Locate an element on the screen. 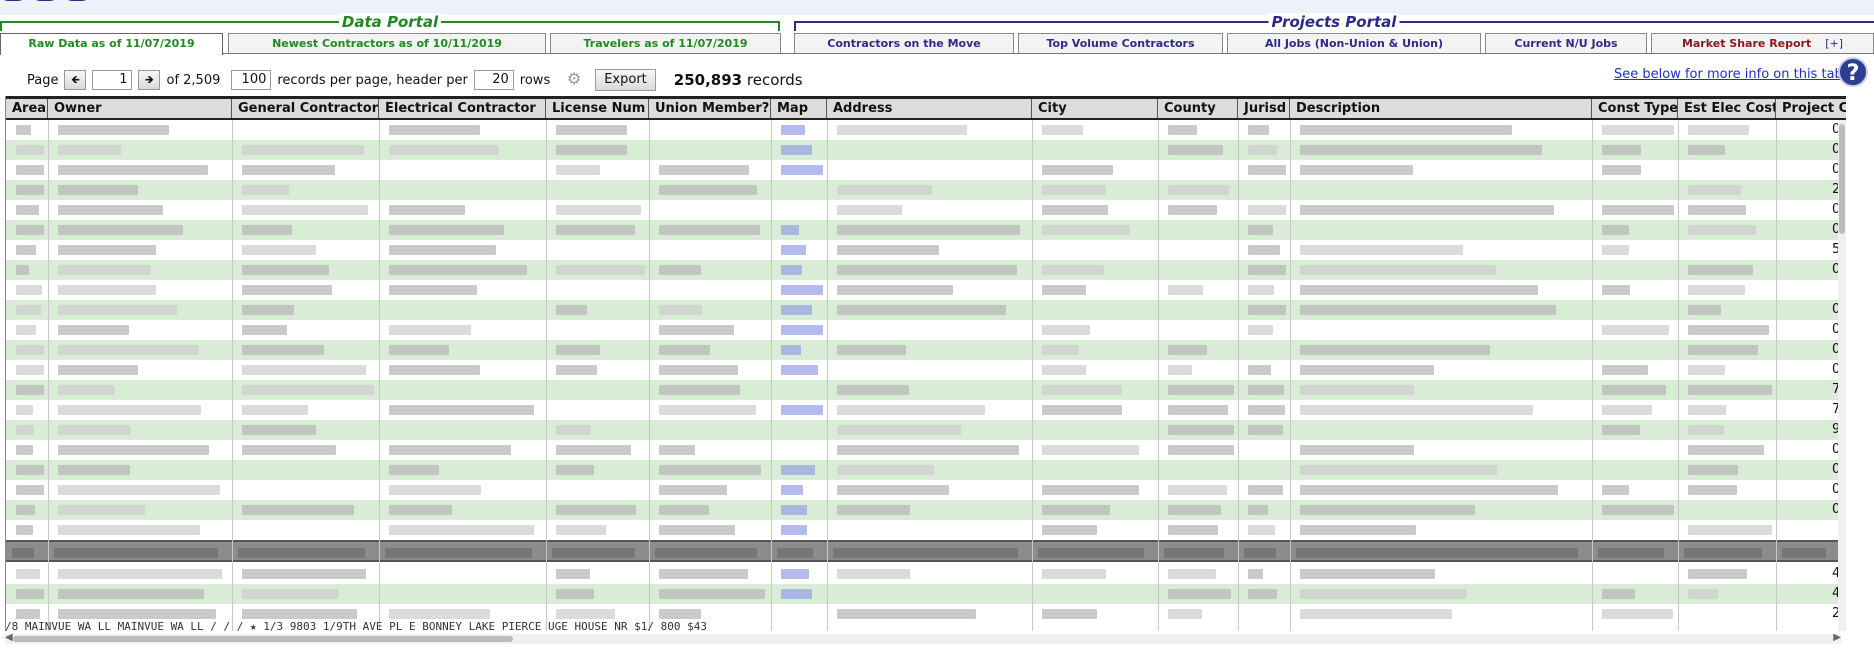 This screenshot has width=1874, height=654. tab-newest-contractors: Newest Contractors as of 10/11/2019 is located at coordinates (387, 43).